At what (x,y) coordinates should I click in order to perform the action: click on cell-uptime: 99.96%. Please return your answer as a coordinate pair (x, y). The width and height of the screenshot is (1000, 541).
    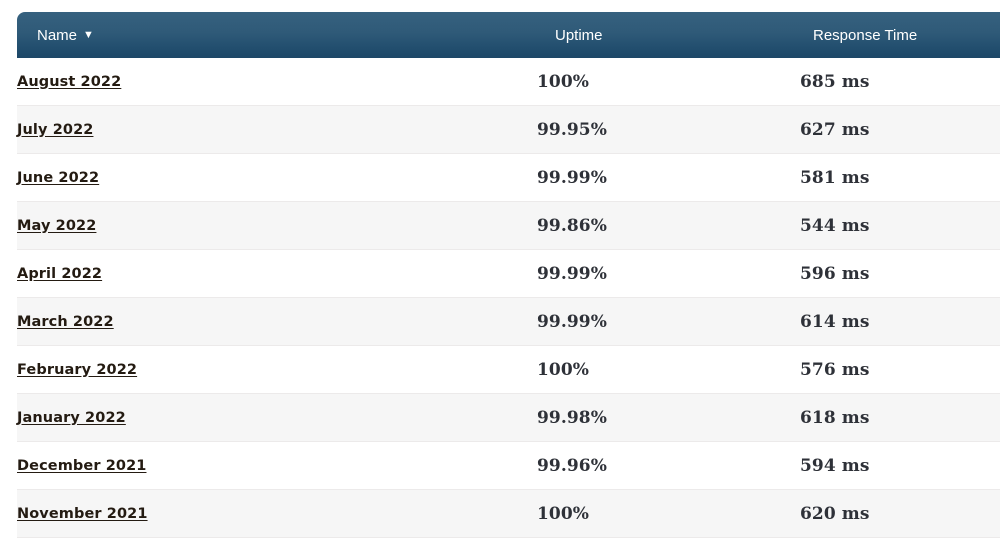
    Looking at the image, I should click on (668, 465).